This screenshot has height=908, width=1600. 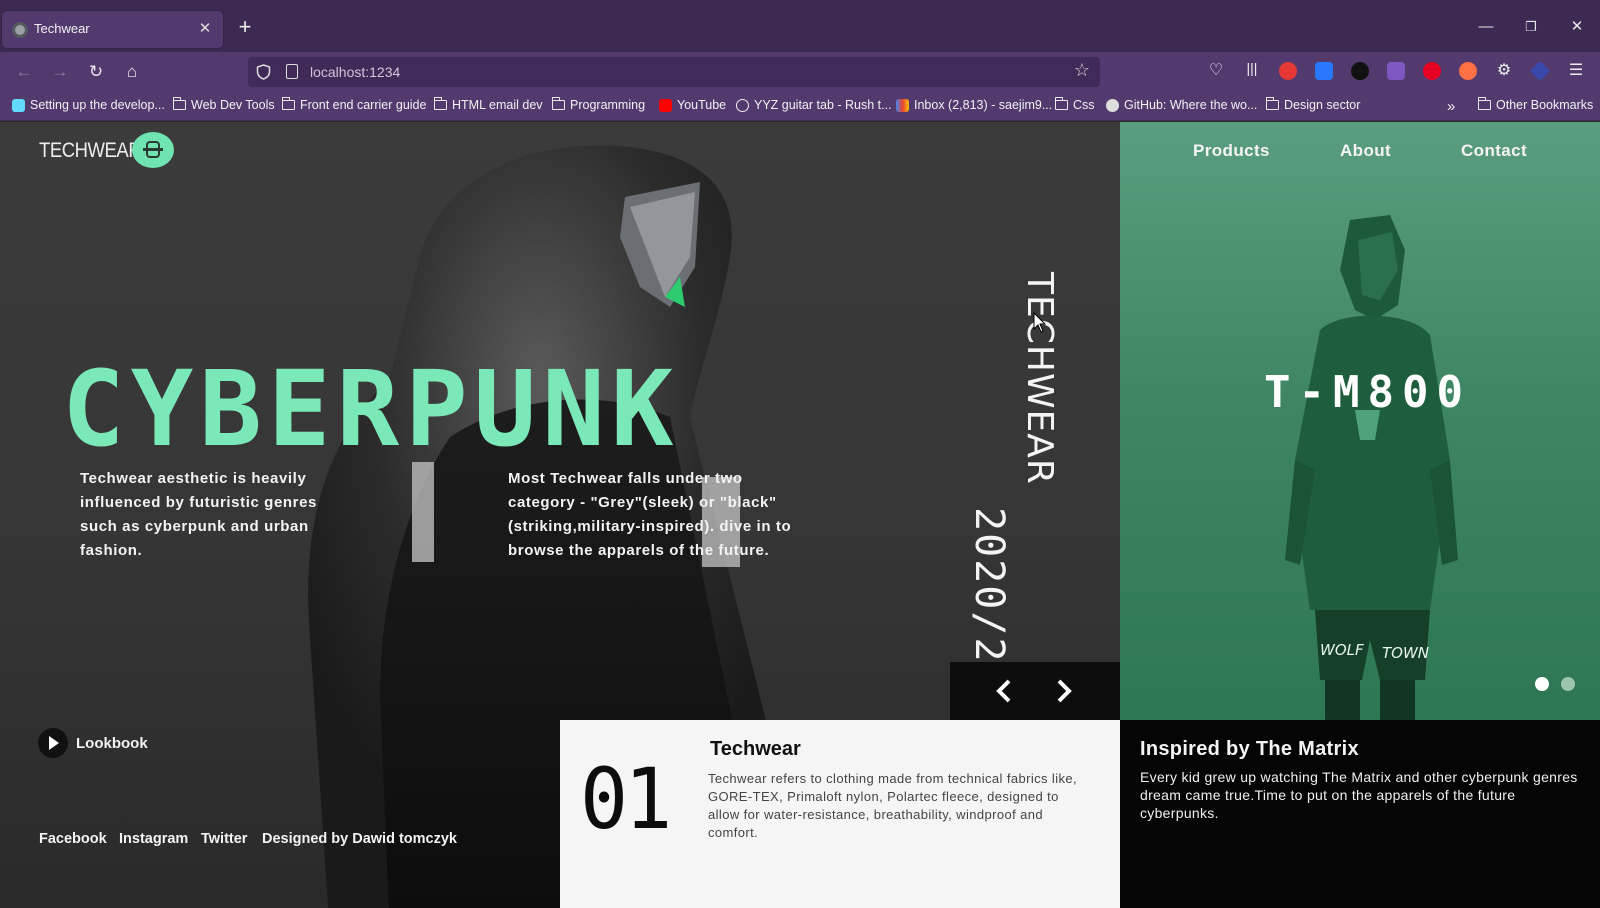 I want to click on bookmark-item: YouTube, so click(x=692, y=105).